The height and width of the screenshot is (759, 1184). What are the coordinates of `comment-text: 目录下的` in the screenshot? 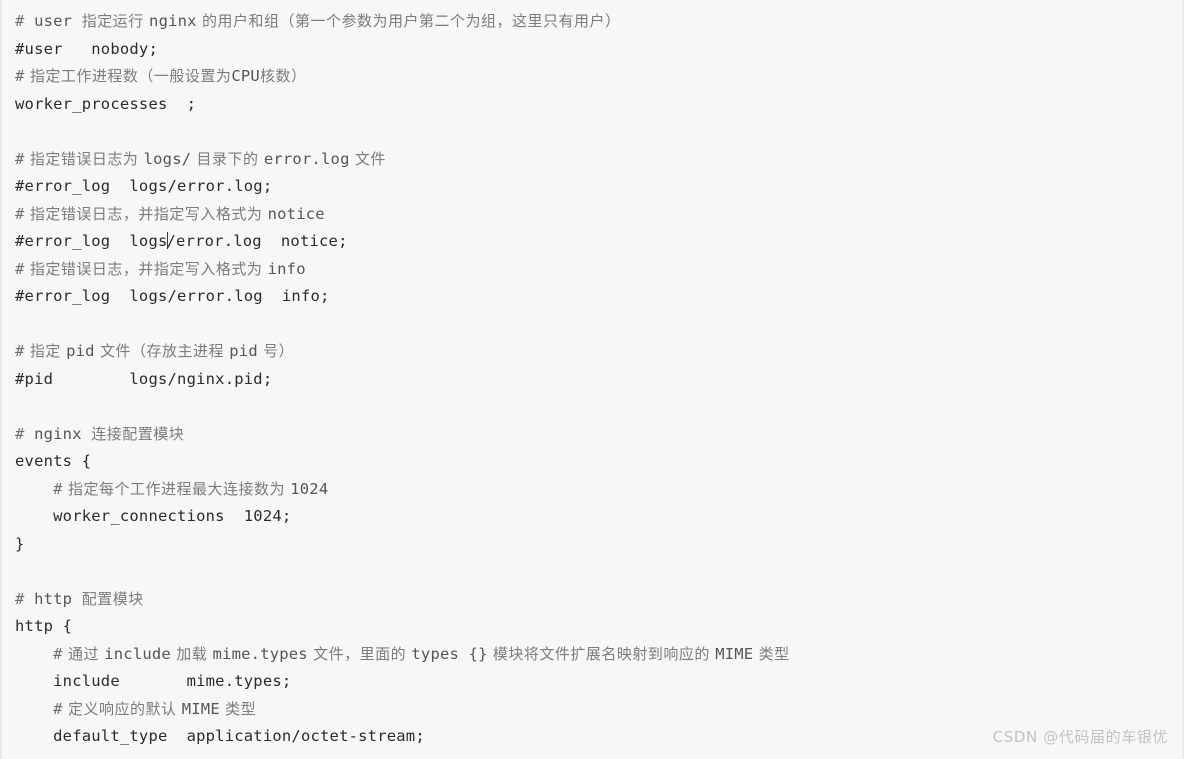 It's located at (227, 158).